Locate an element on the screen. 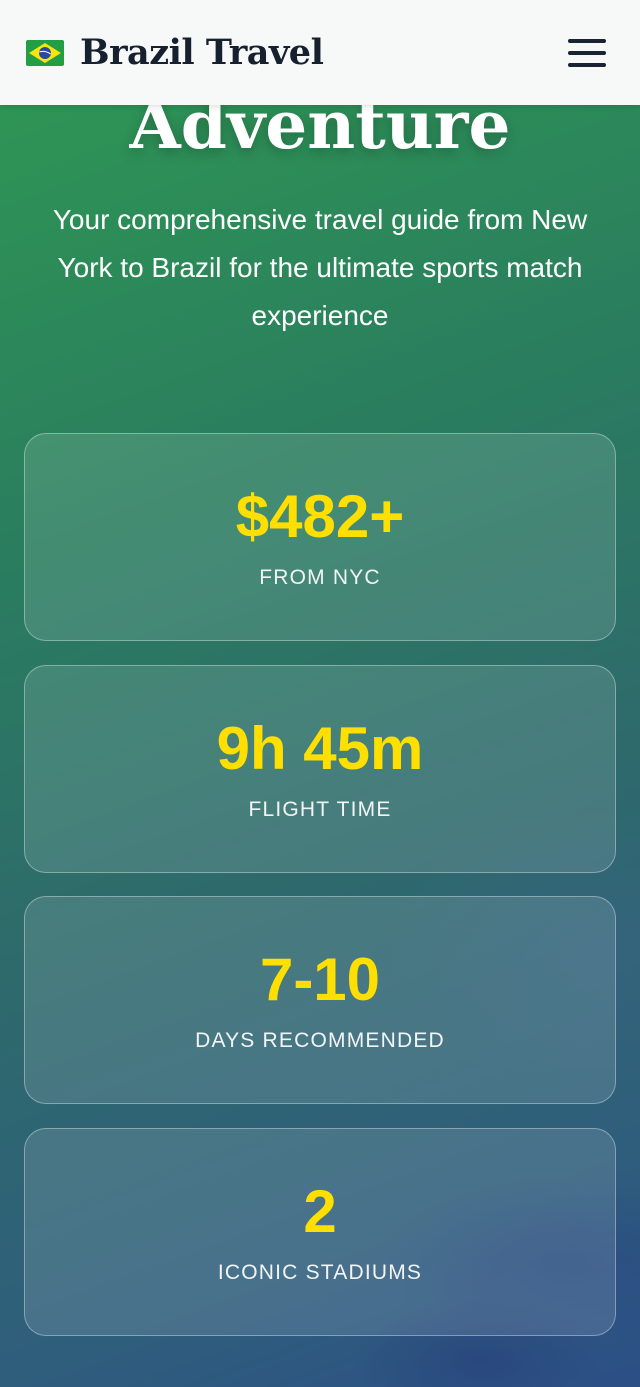 This screenshot has width=640, height=1387. hamburger-menu-icon is located at coordinates (587, 52).